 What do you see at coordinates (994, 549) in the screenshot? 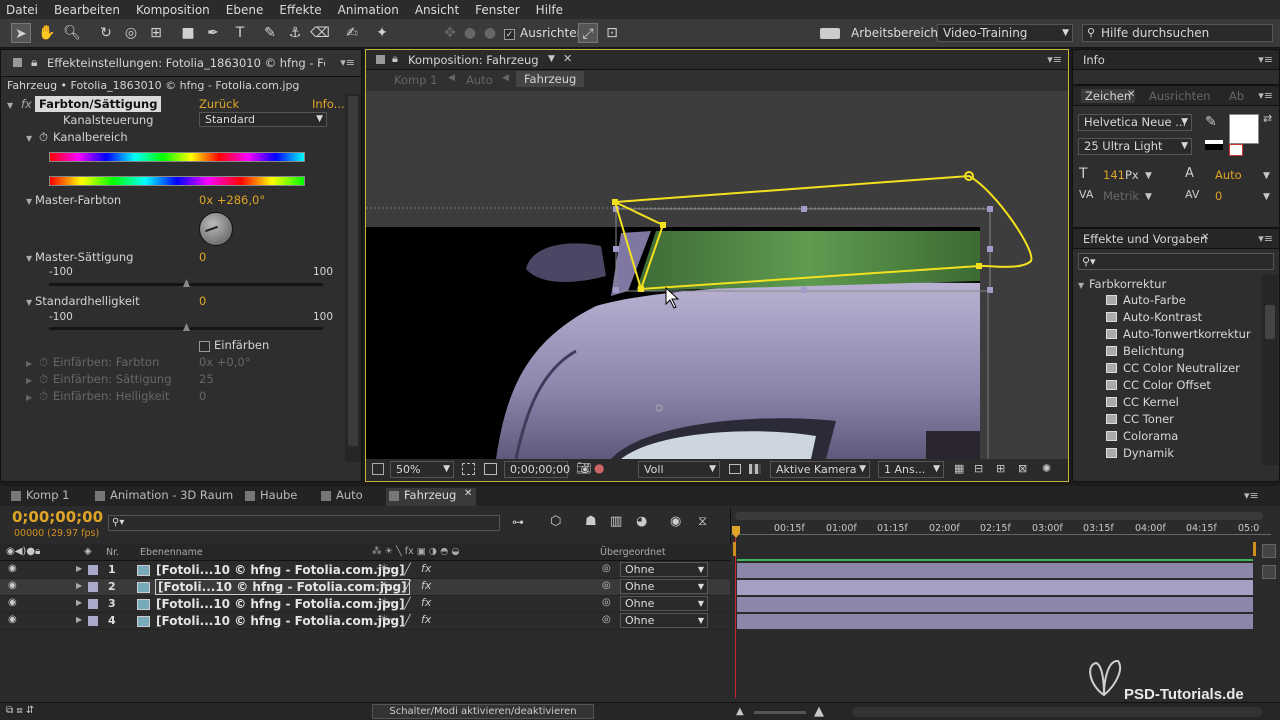
I see `work-area` at bounding box center [994, 549].